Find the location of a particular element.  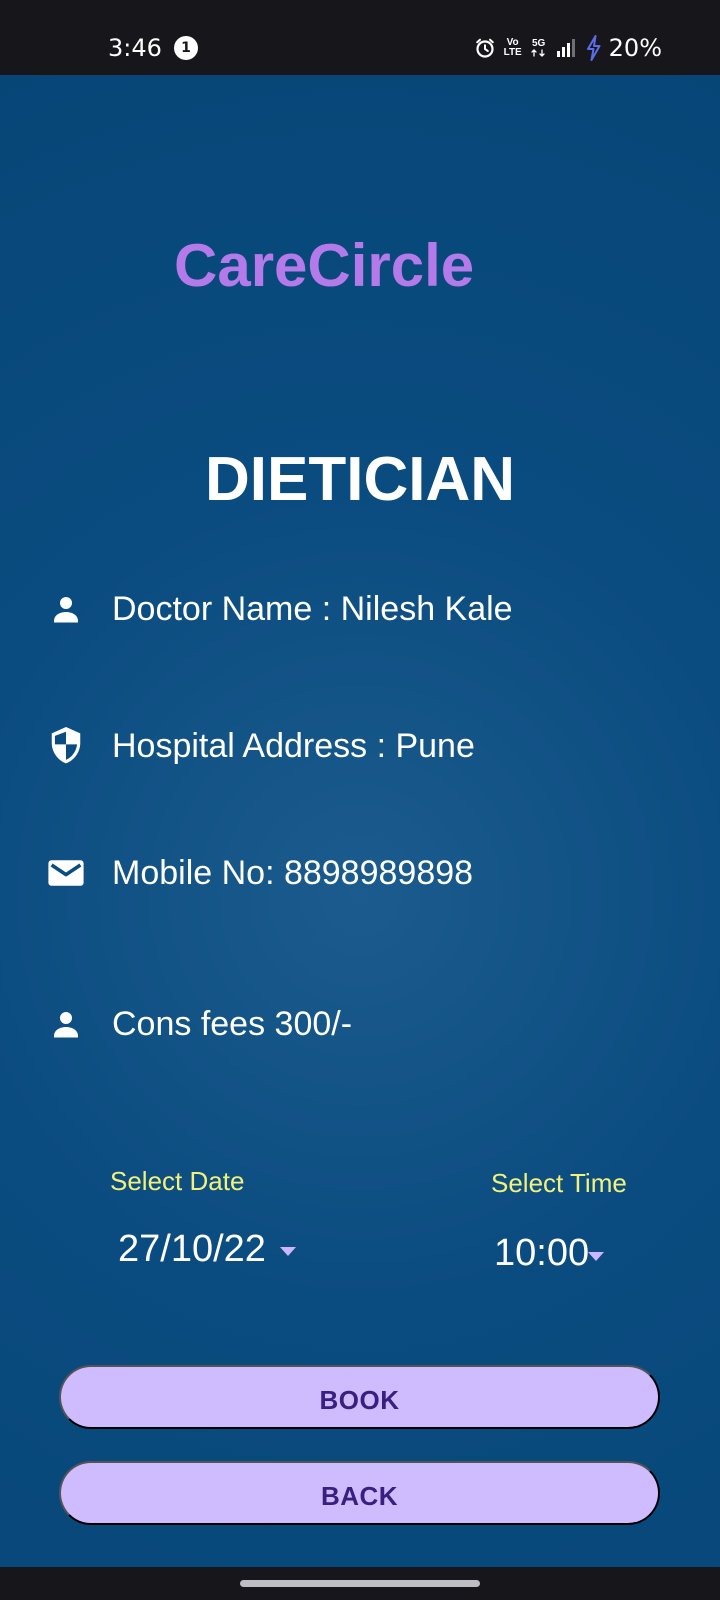

mail-icon is located at coordinates (66, 873).